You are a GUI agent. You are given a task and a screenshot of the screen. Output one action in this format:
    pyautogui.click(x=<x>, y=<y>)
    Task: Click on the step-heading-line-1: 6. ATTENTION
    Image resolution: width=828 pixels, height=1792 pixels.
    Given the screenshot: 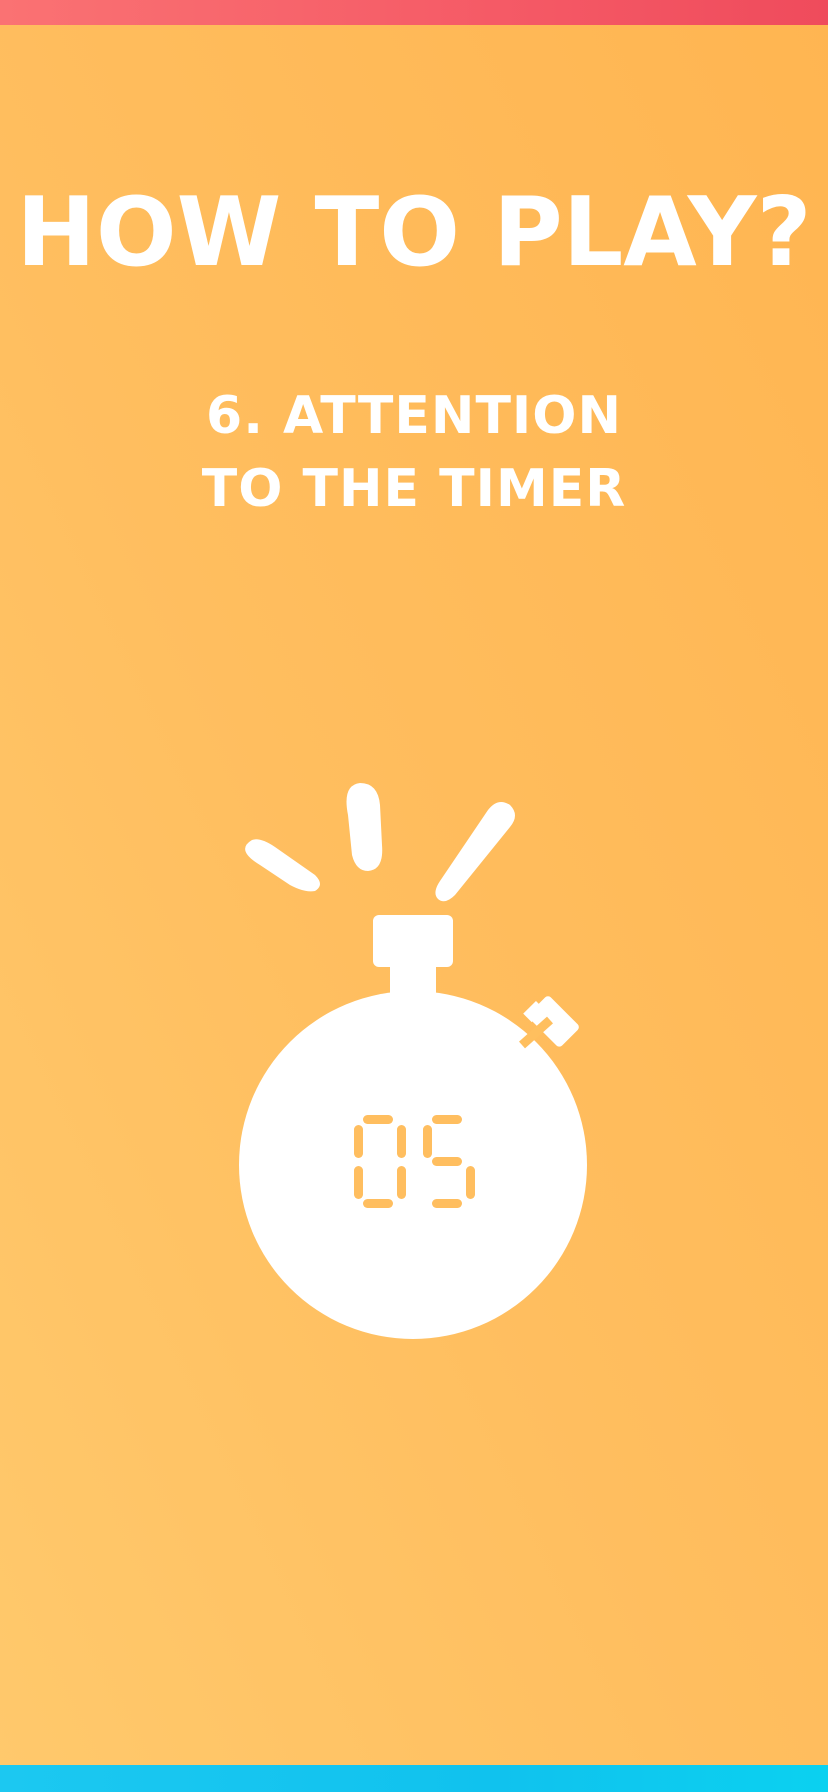 What is the action you would take?
    pyautogui.click(x=414, y=416)
    